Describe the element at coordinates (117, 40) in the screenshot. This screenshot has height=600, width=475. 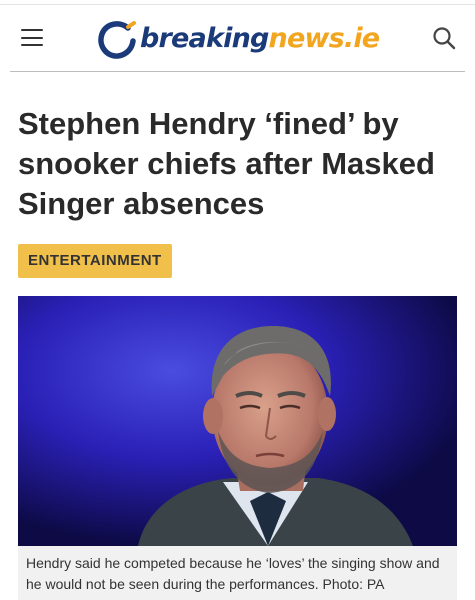
I see `breakingnews-logo-mark` at that location.